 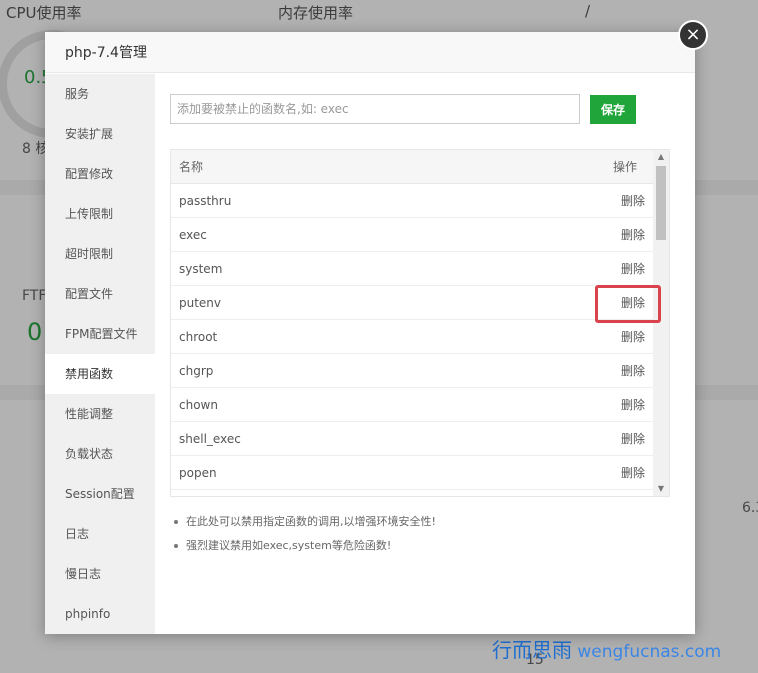 I want to click on sidebar-item: 服务, so click(x=100, y=94).